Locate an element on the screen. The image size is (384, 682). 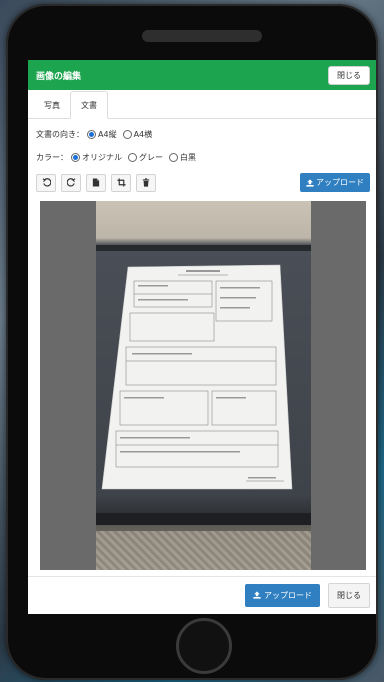
rotate-left-icon is located at coordinates (46, 182).